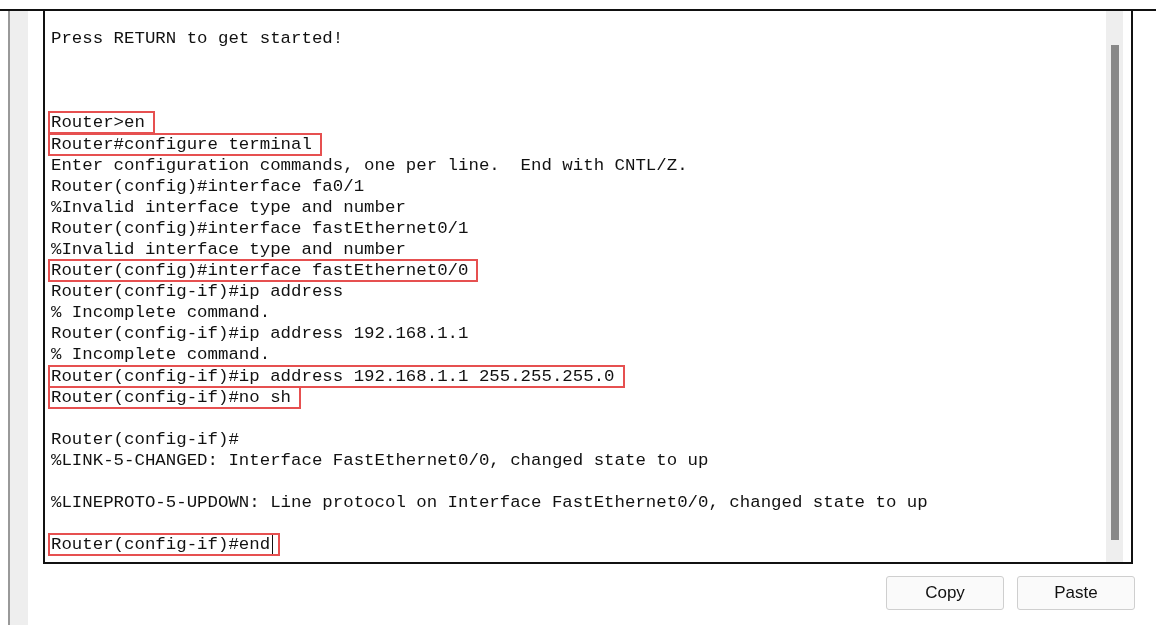 This screenshot has width=1156, height=625. What do you see at coordinates (260, 334) in the screenshot?
I see `terminal-line: Router(config-if)#ip address 192.168.1.1` at bounding box center [260, 334].